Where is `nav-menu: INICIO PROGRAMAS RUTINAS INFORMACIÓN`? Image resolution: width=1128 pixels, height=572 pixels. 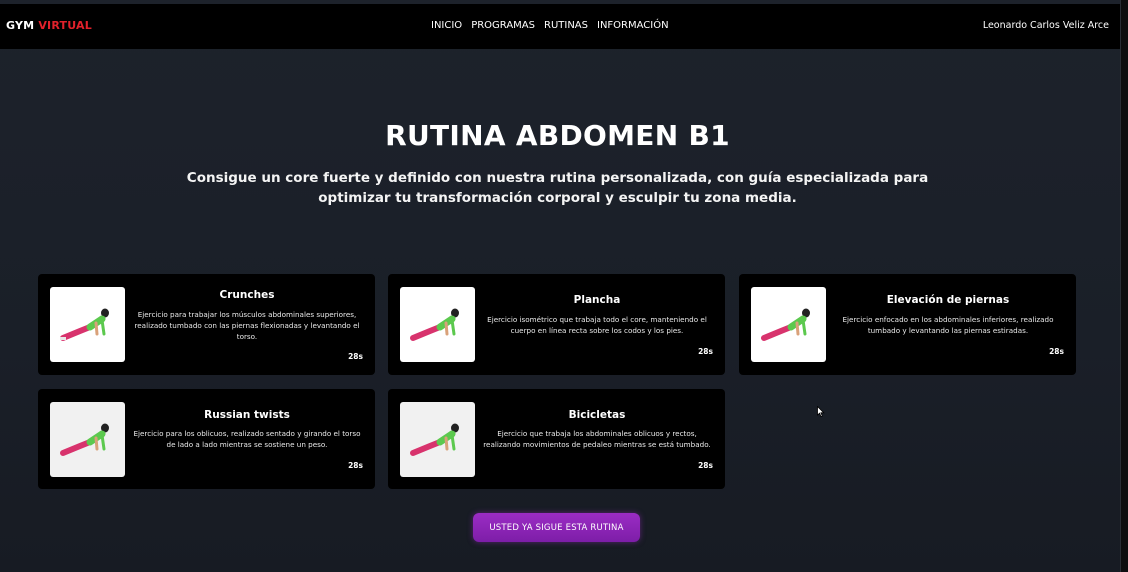
nav-menu: INICIO PROGRAMAS RUTINAS INFORMACIÓN is located at coordinates (550, 25).